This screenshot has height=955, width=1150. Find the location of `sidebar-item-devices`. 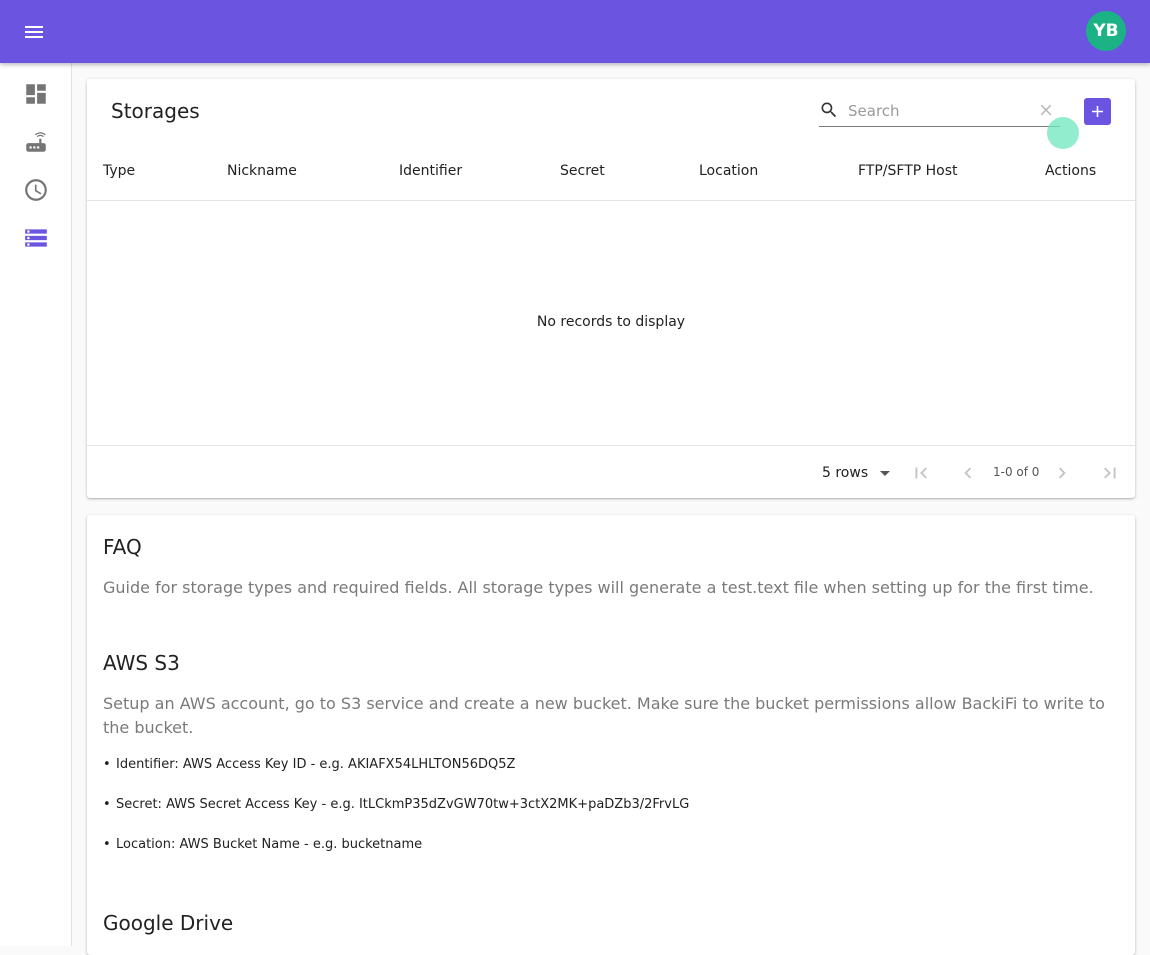

sidebar-item-devices is located at coordinates (36, 142).